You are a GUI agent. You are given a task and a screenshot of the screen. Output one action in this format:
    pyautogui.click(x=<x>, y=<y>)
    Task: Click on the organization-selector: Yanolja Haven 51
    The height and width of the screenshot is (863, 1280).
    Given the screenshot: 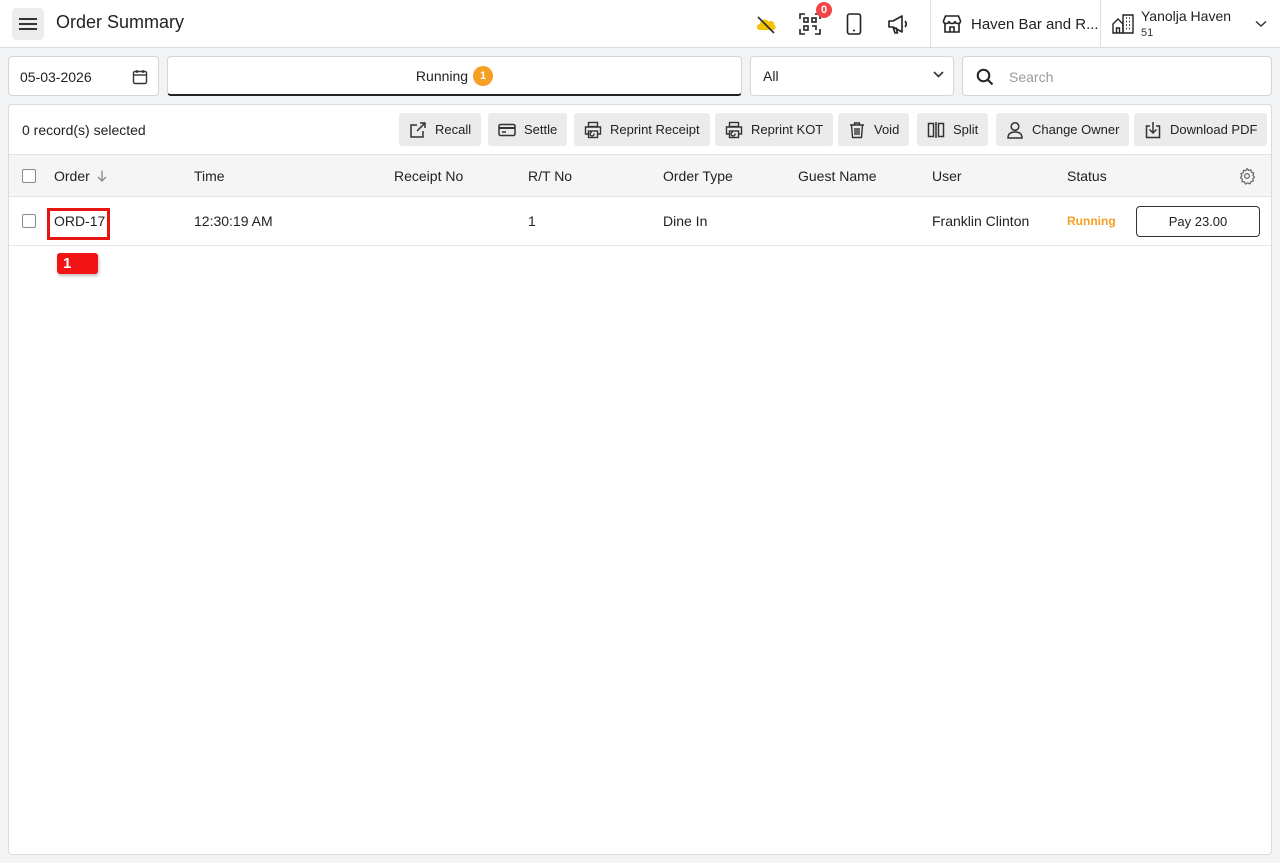 What is the action you would take?
    pyautogui.click(x=1192, y=24)
    